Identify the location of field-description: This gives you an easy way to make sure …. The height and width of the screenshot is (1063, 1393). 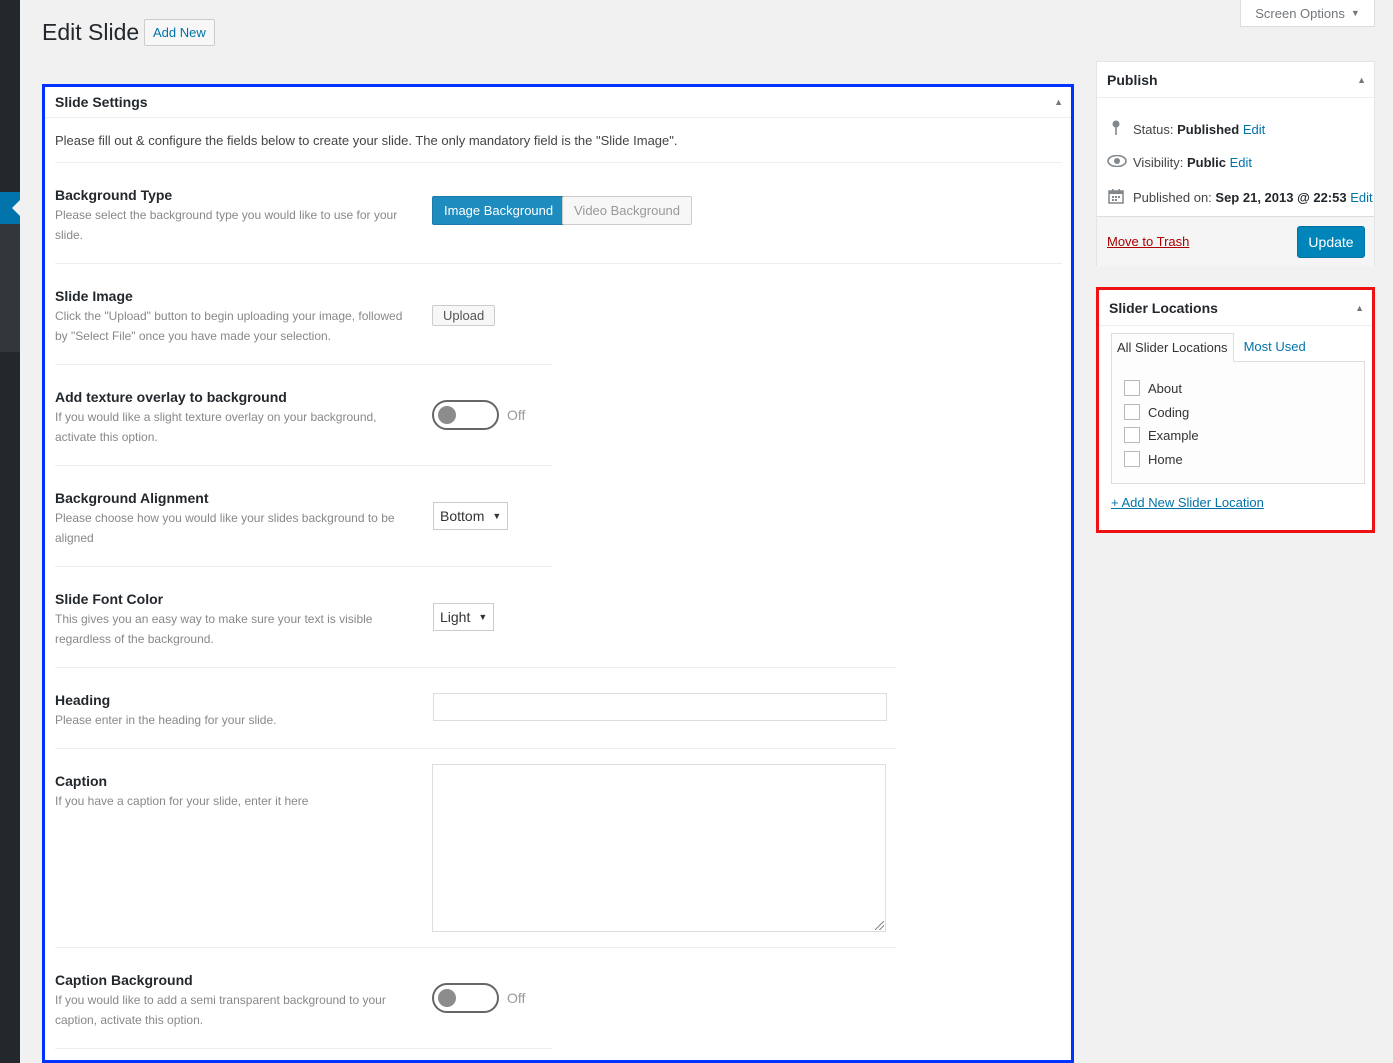
(214, 629).